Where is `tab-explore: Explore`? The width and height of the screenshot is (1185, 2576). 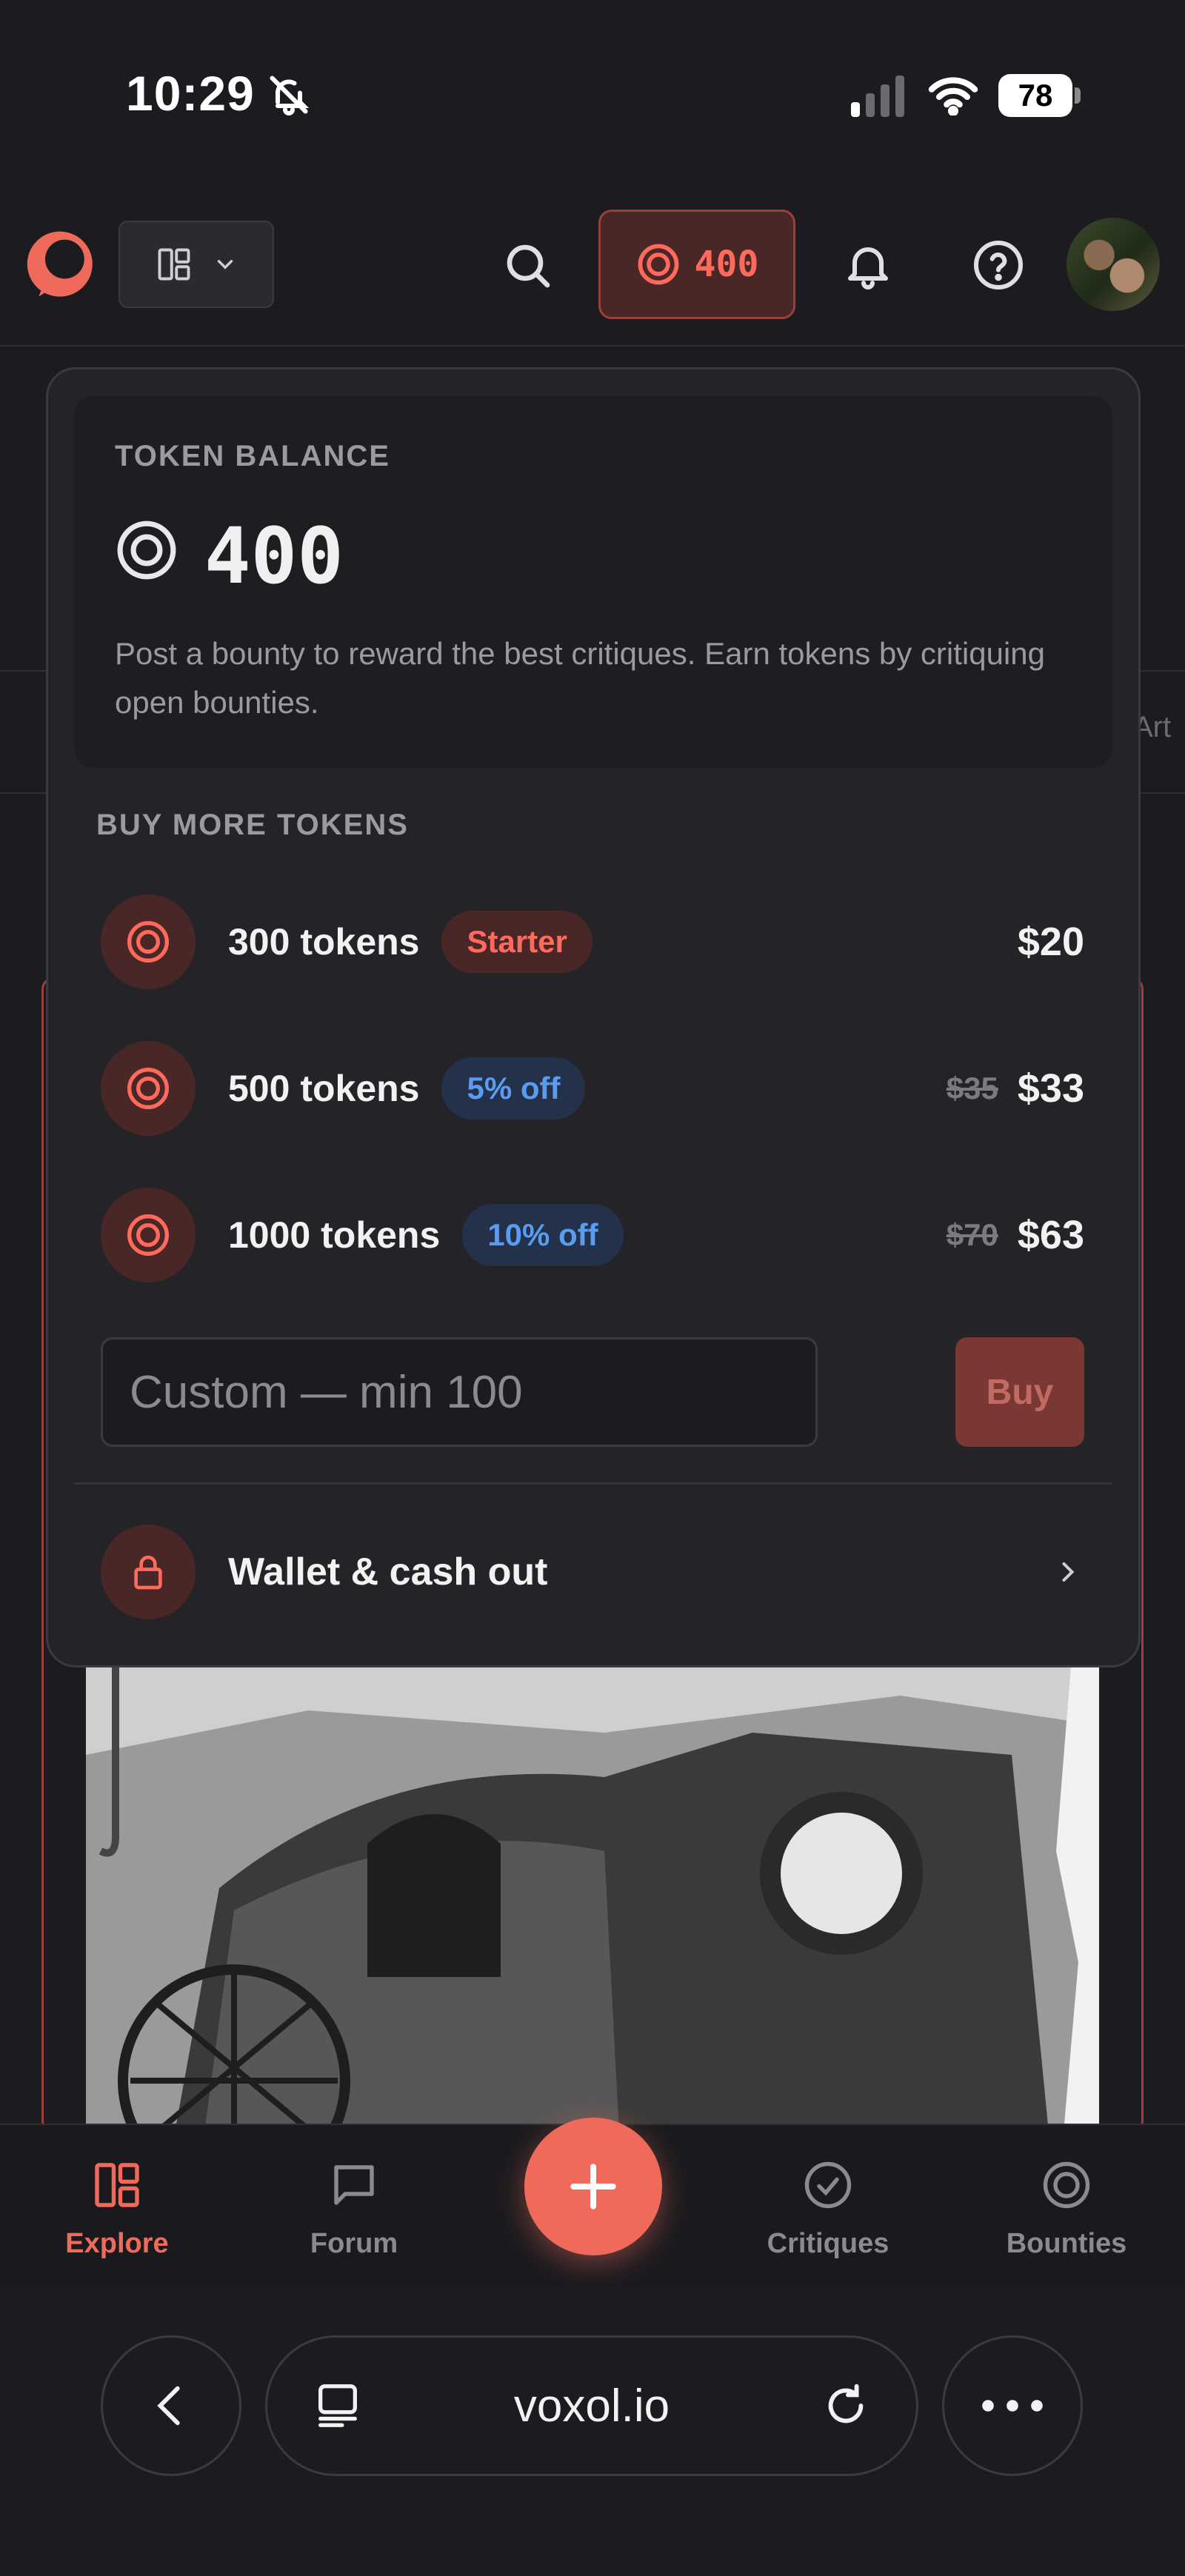
tab-explore: Explore is located at coordinates (117, 2209).